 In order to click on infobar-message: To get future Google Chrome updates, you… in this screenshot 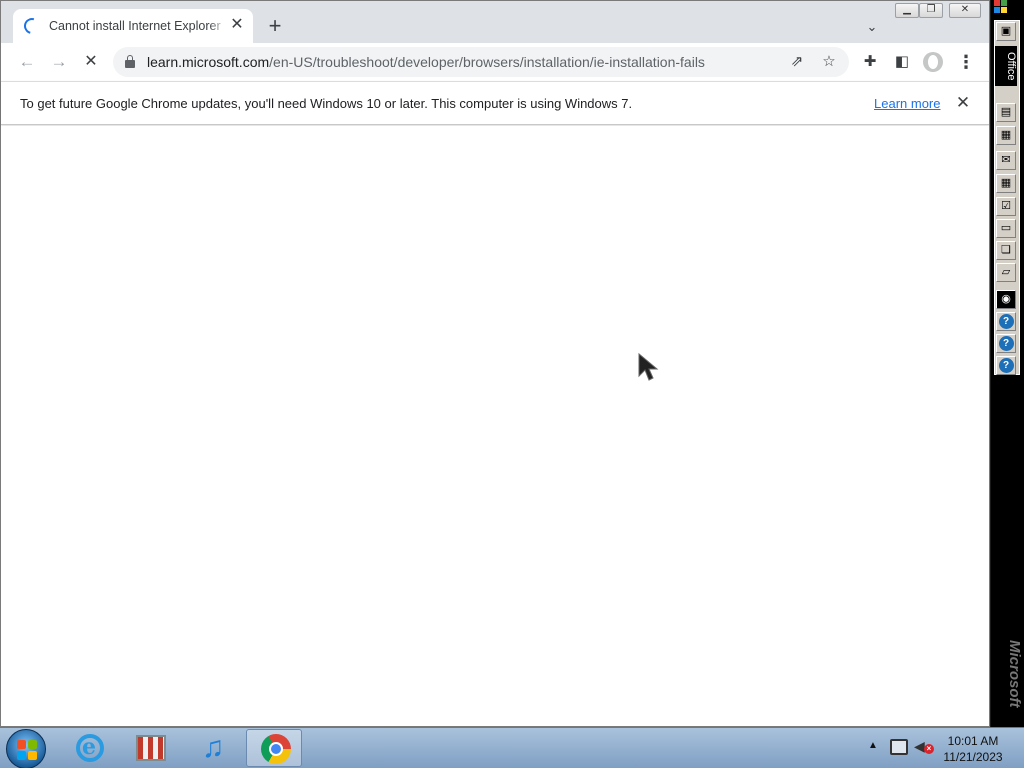, I will do `click(326, 103)`.